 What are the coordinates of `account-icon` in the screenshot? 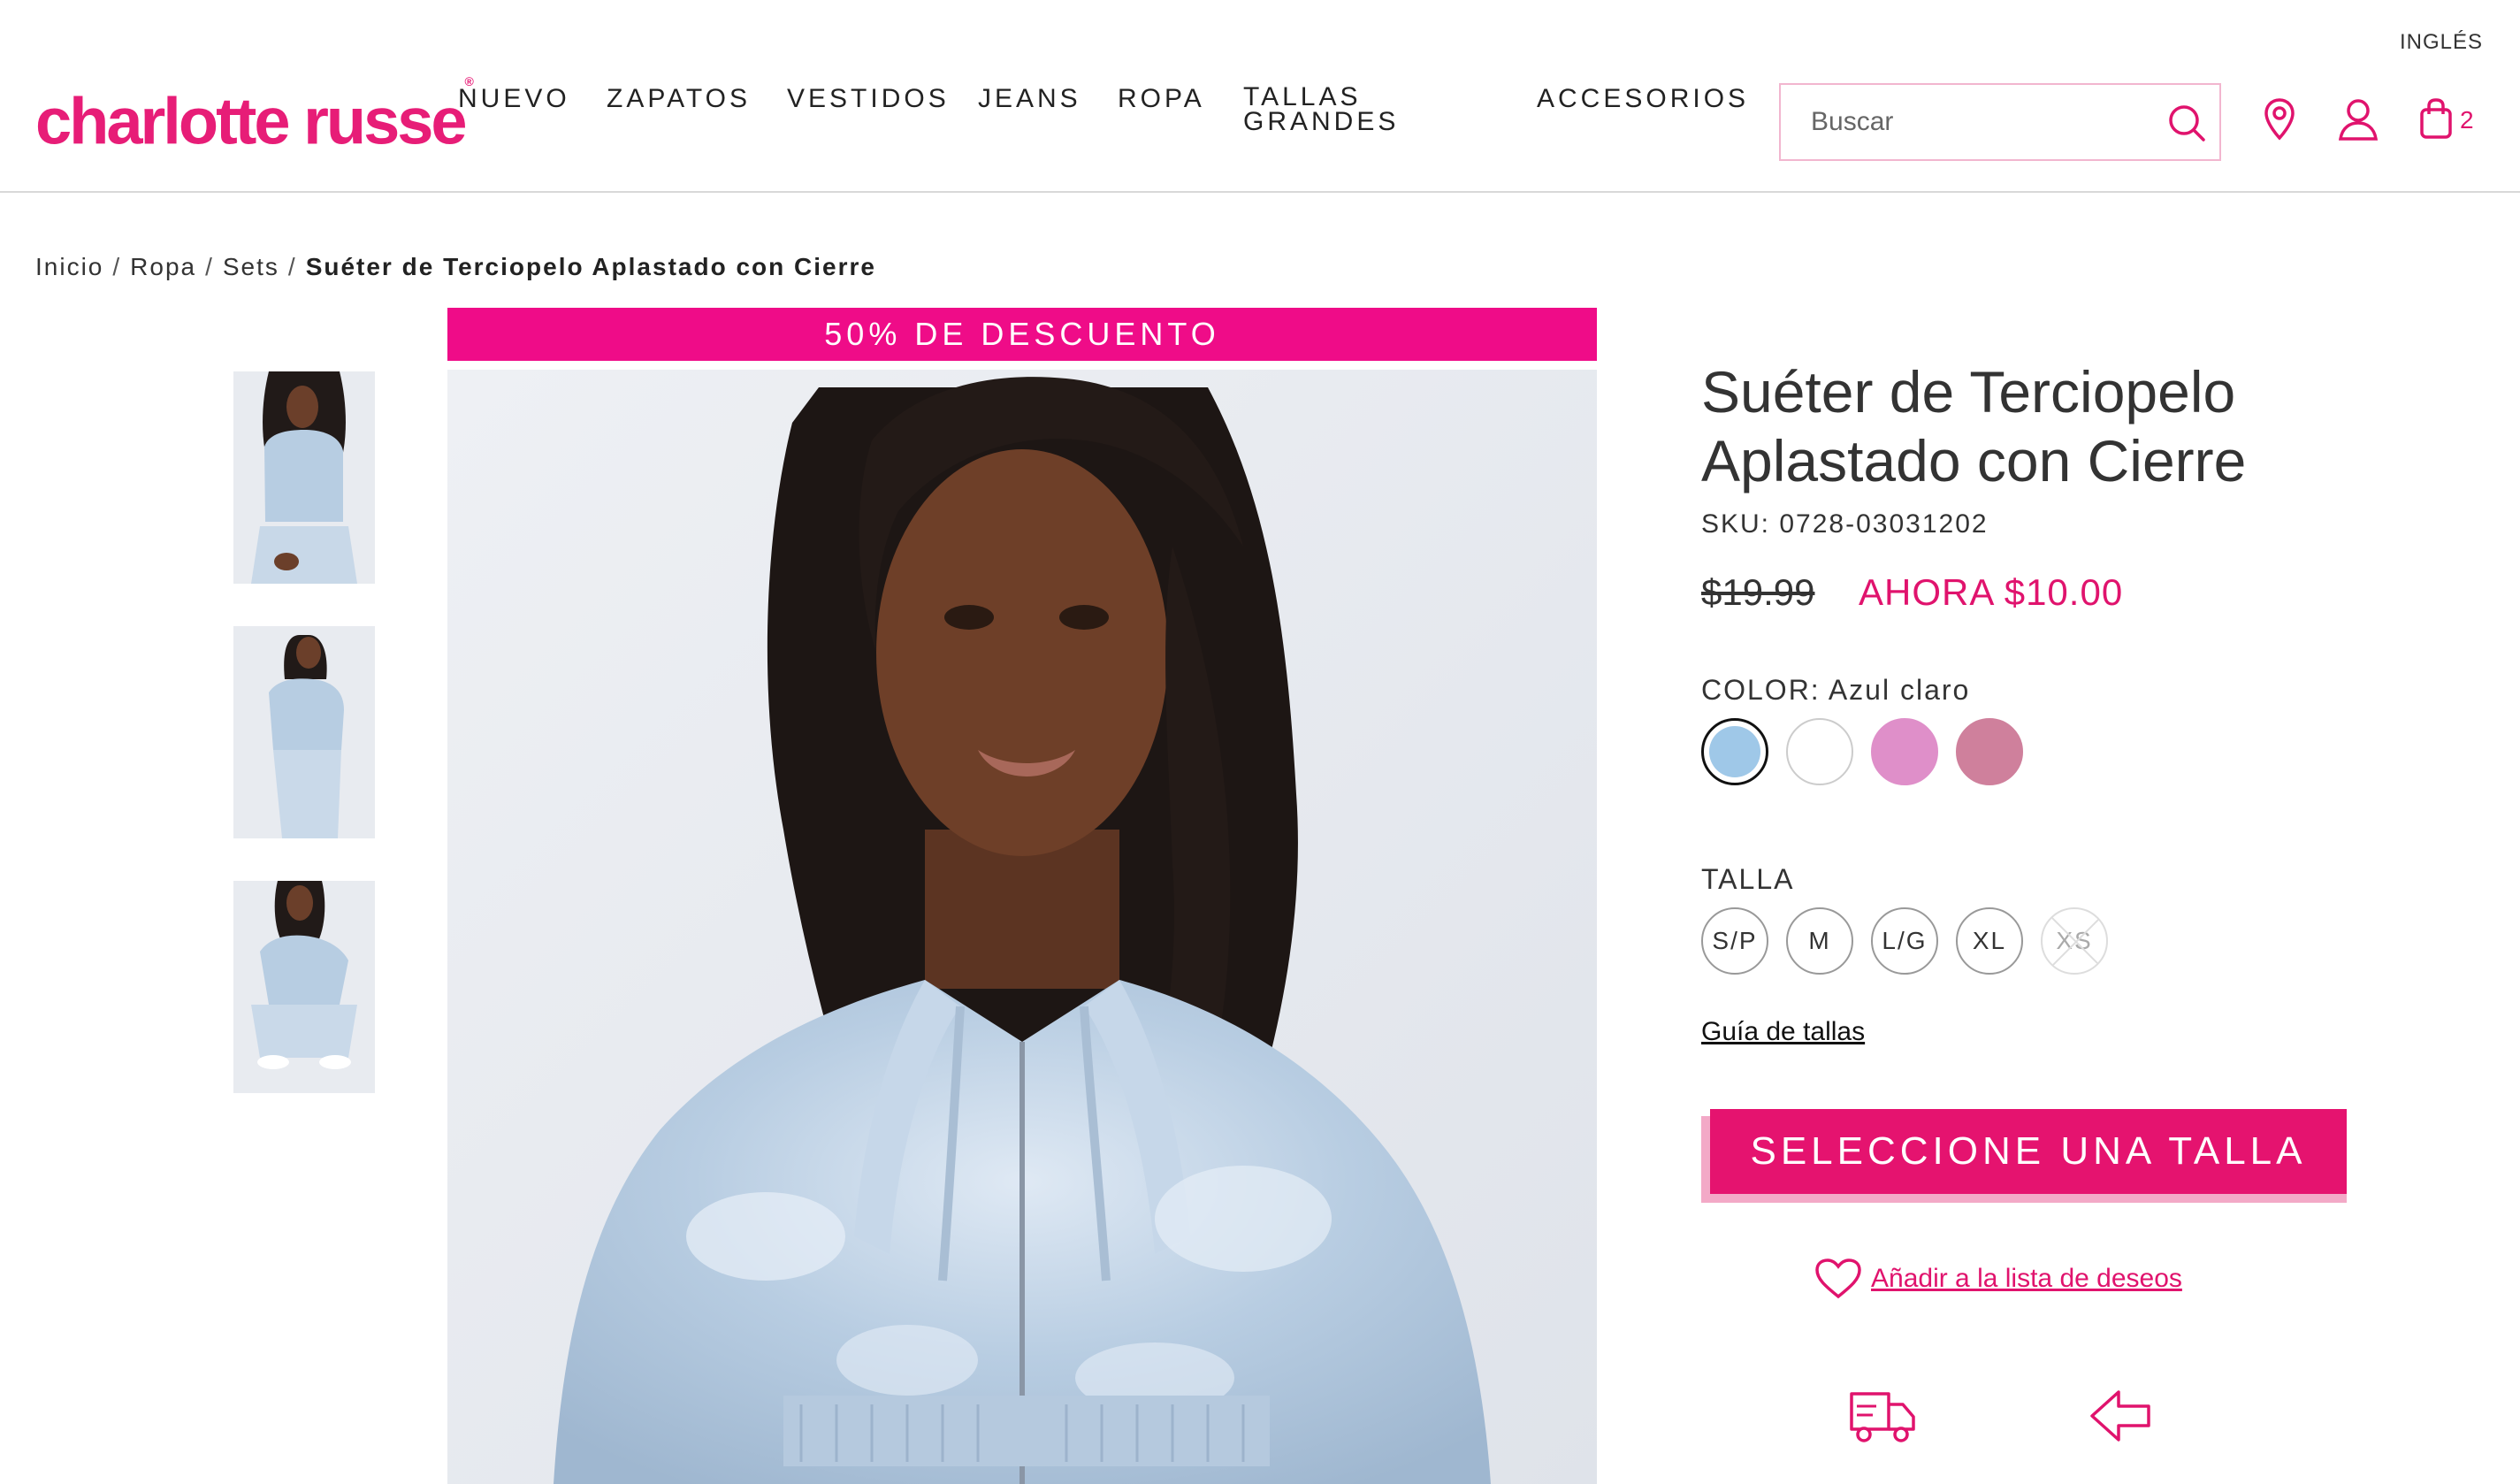 It's located at (2358, 119).